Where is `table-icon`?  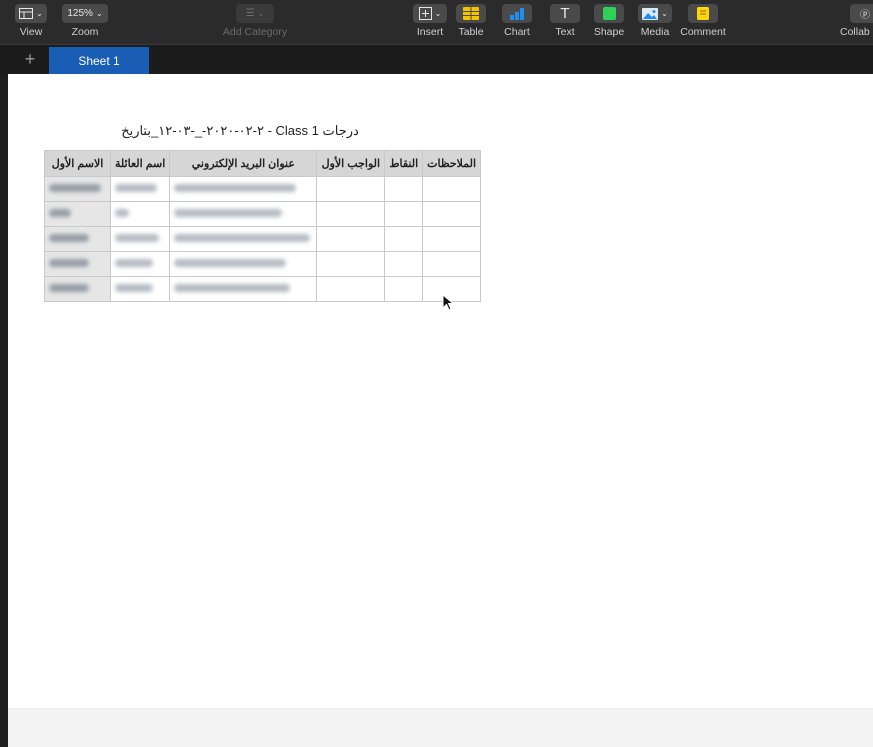 table-icon is located at coordinates (471, 13).